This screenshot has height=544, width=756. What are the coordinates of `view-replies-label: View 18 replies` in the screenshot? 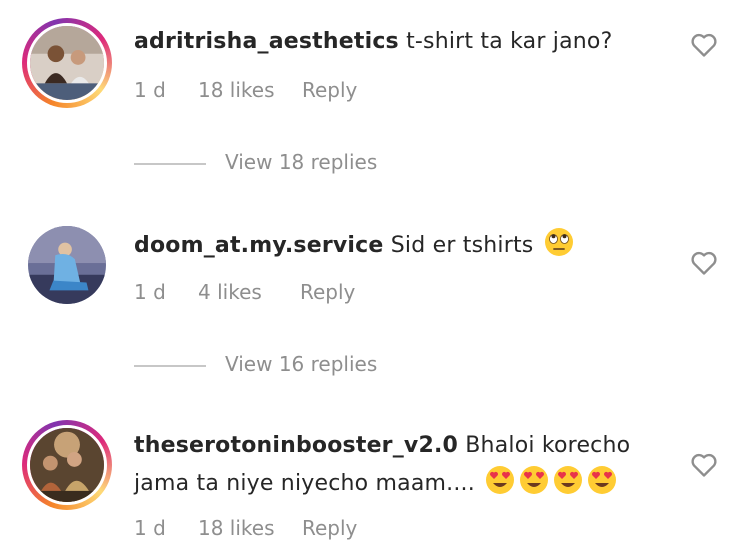 It's located at (301, 162).